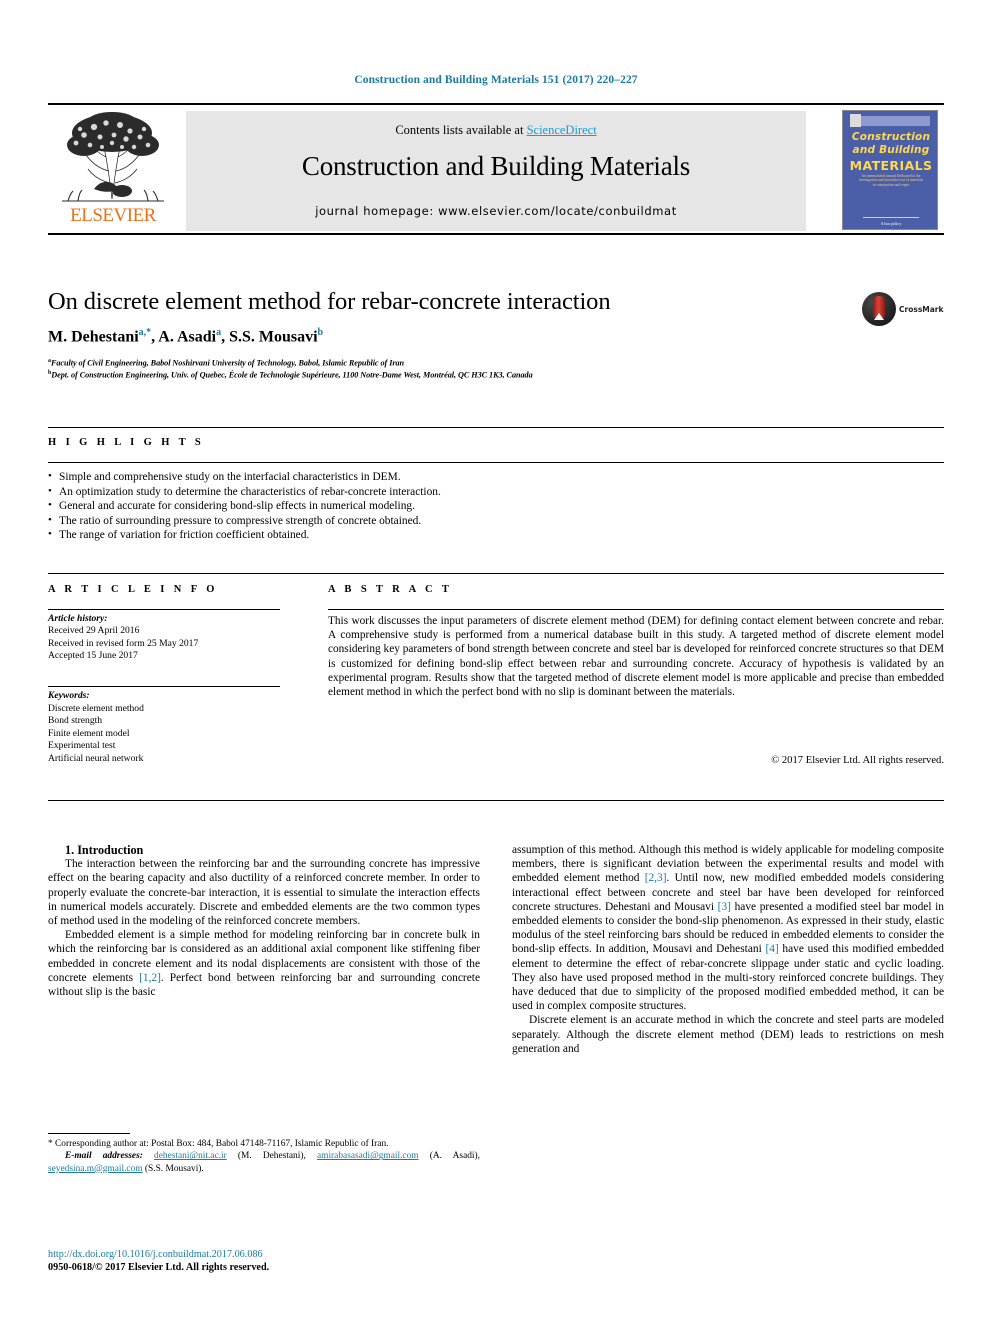 This screenshot has width=992, height=1323. Describe the element at coordinates (273, 336) in the screenshot. I see `author-name: S.S. Mousavi` at that location.